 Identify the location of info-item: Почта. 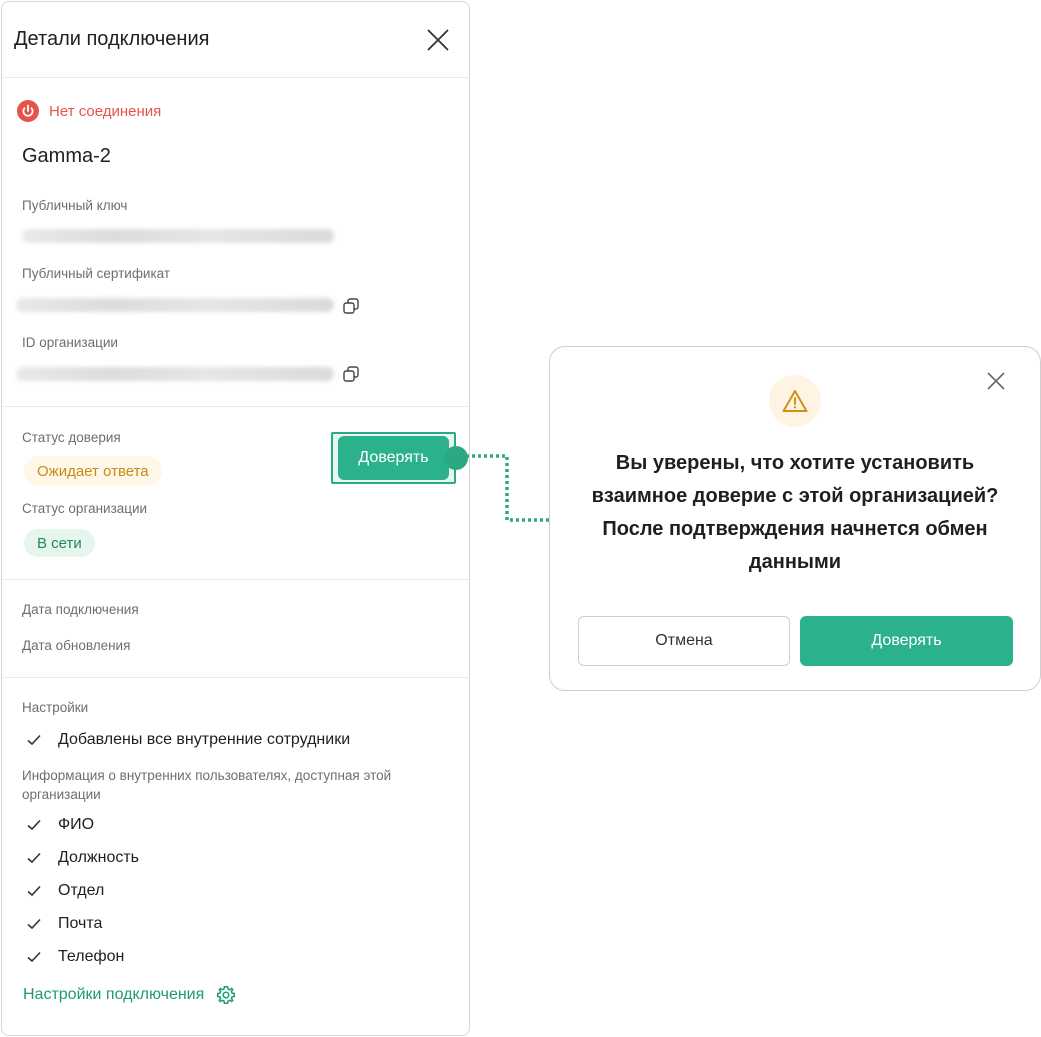
(64, 924).